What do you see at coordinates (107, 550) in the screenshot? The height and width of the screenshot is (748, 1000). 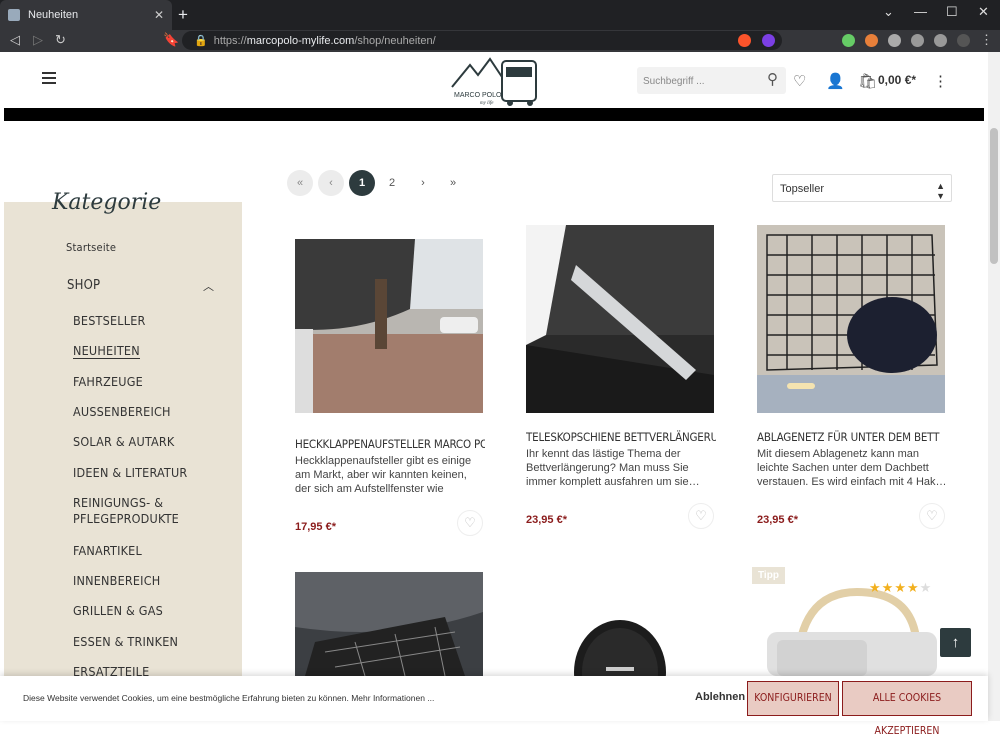 I see `sidebar-item-fanartikel: Fanartikel` at bounding box center [107, 550].